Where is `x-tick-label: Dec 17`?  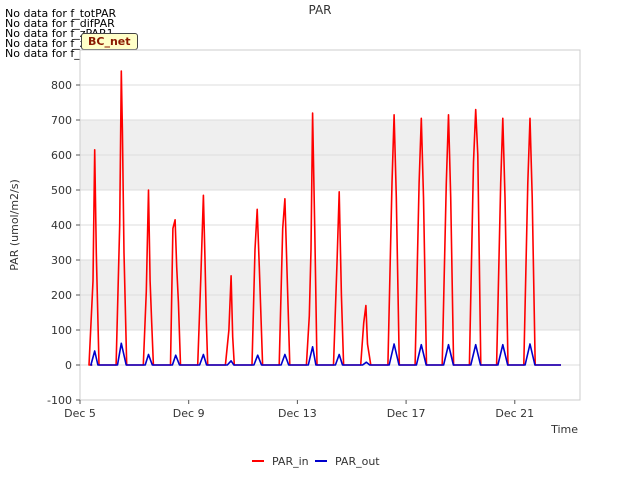
x-tick-label: Dec 17 is located at coordinates (406, 413).